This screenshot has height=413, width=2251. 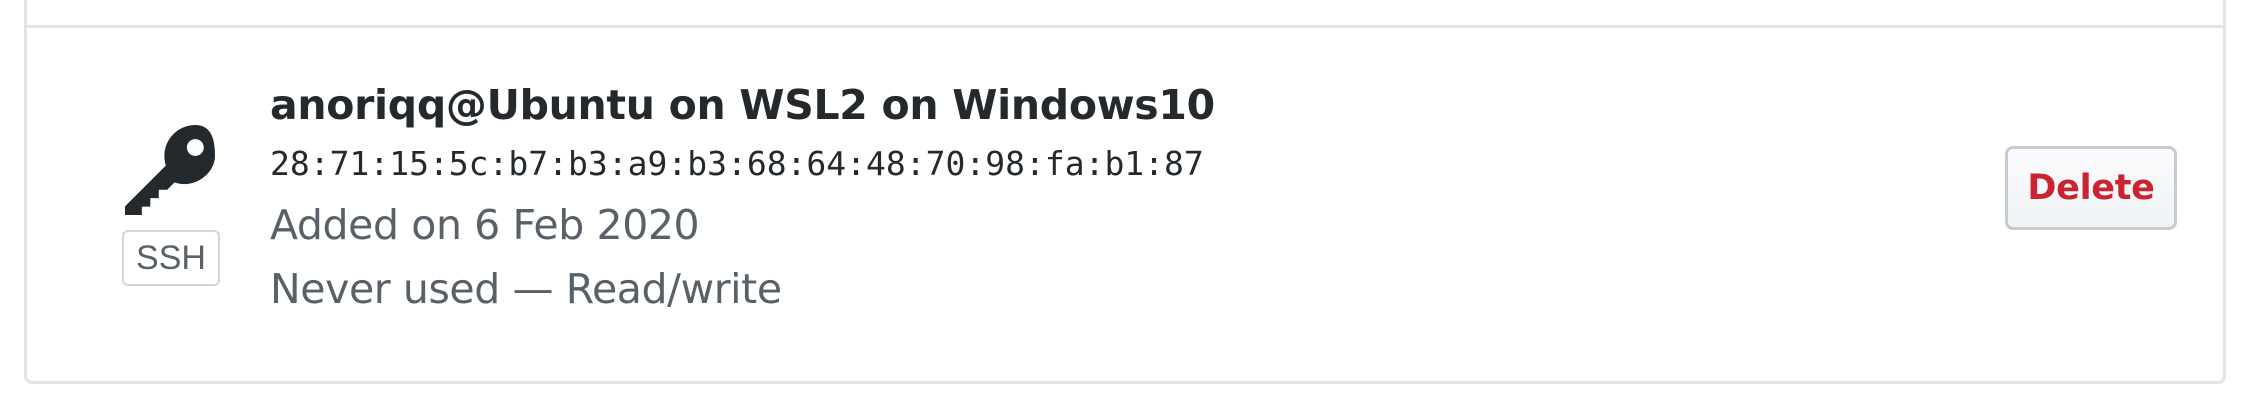 I want to click on key-added-date: Added on 6 Feb 2020, so click(x=485, y=225).